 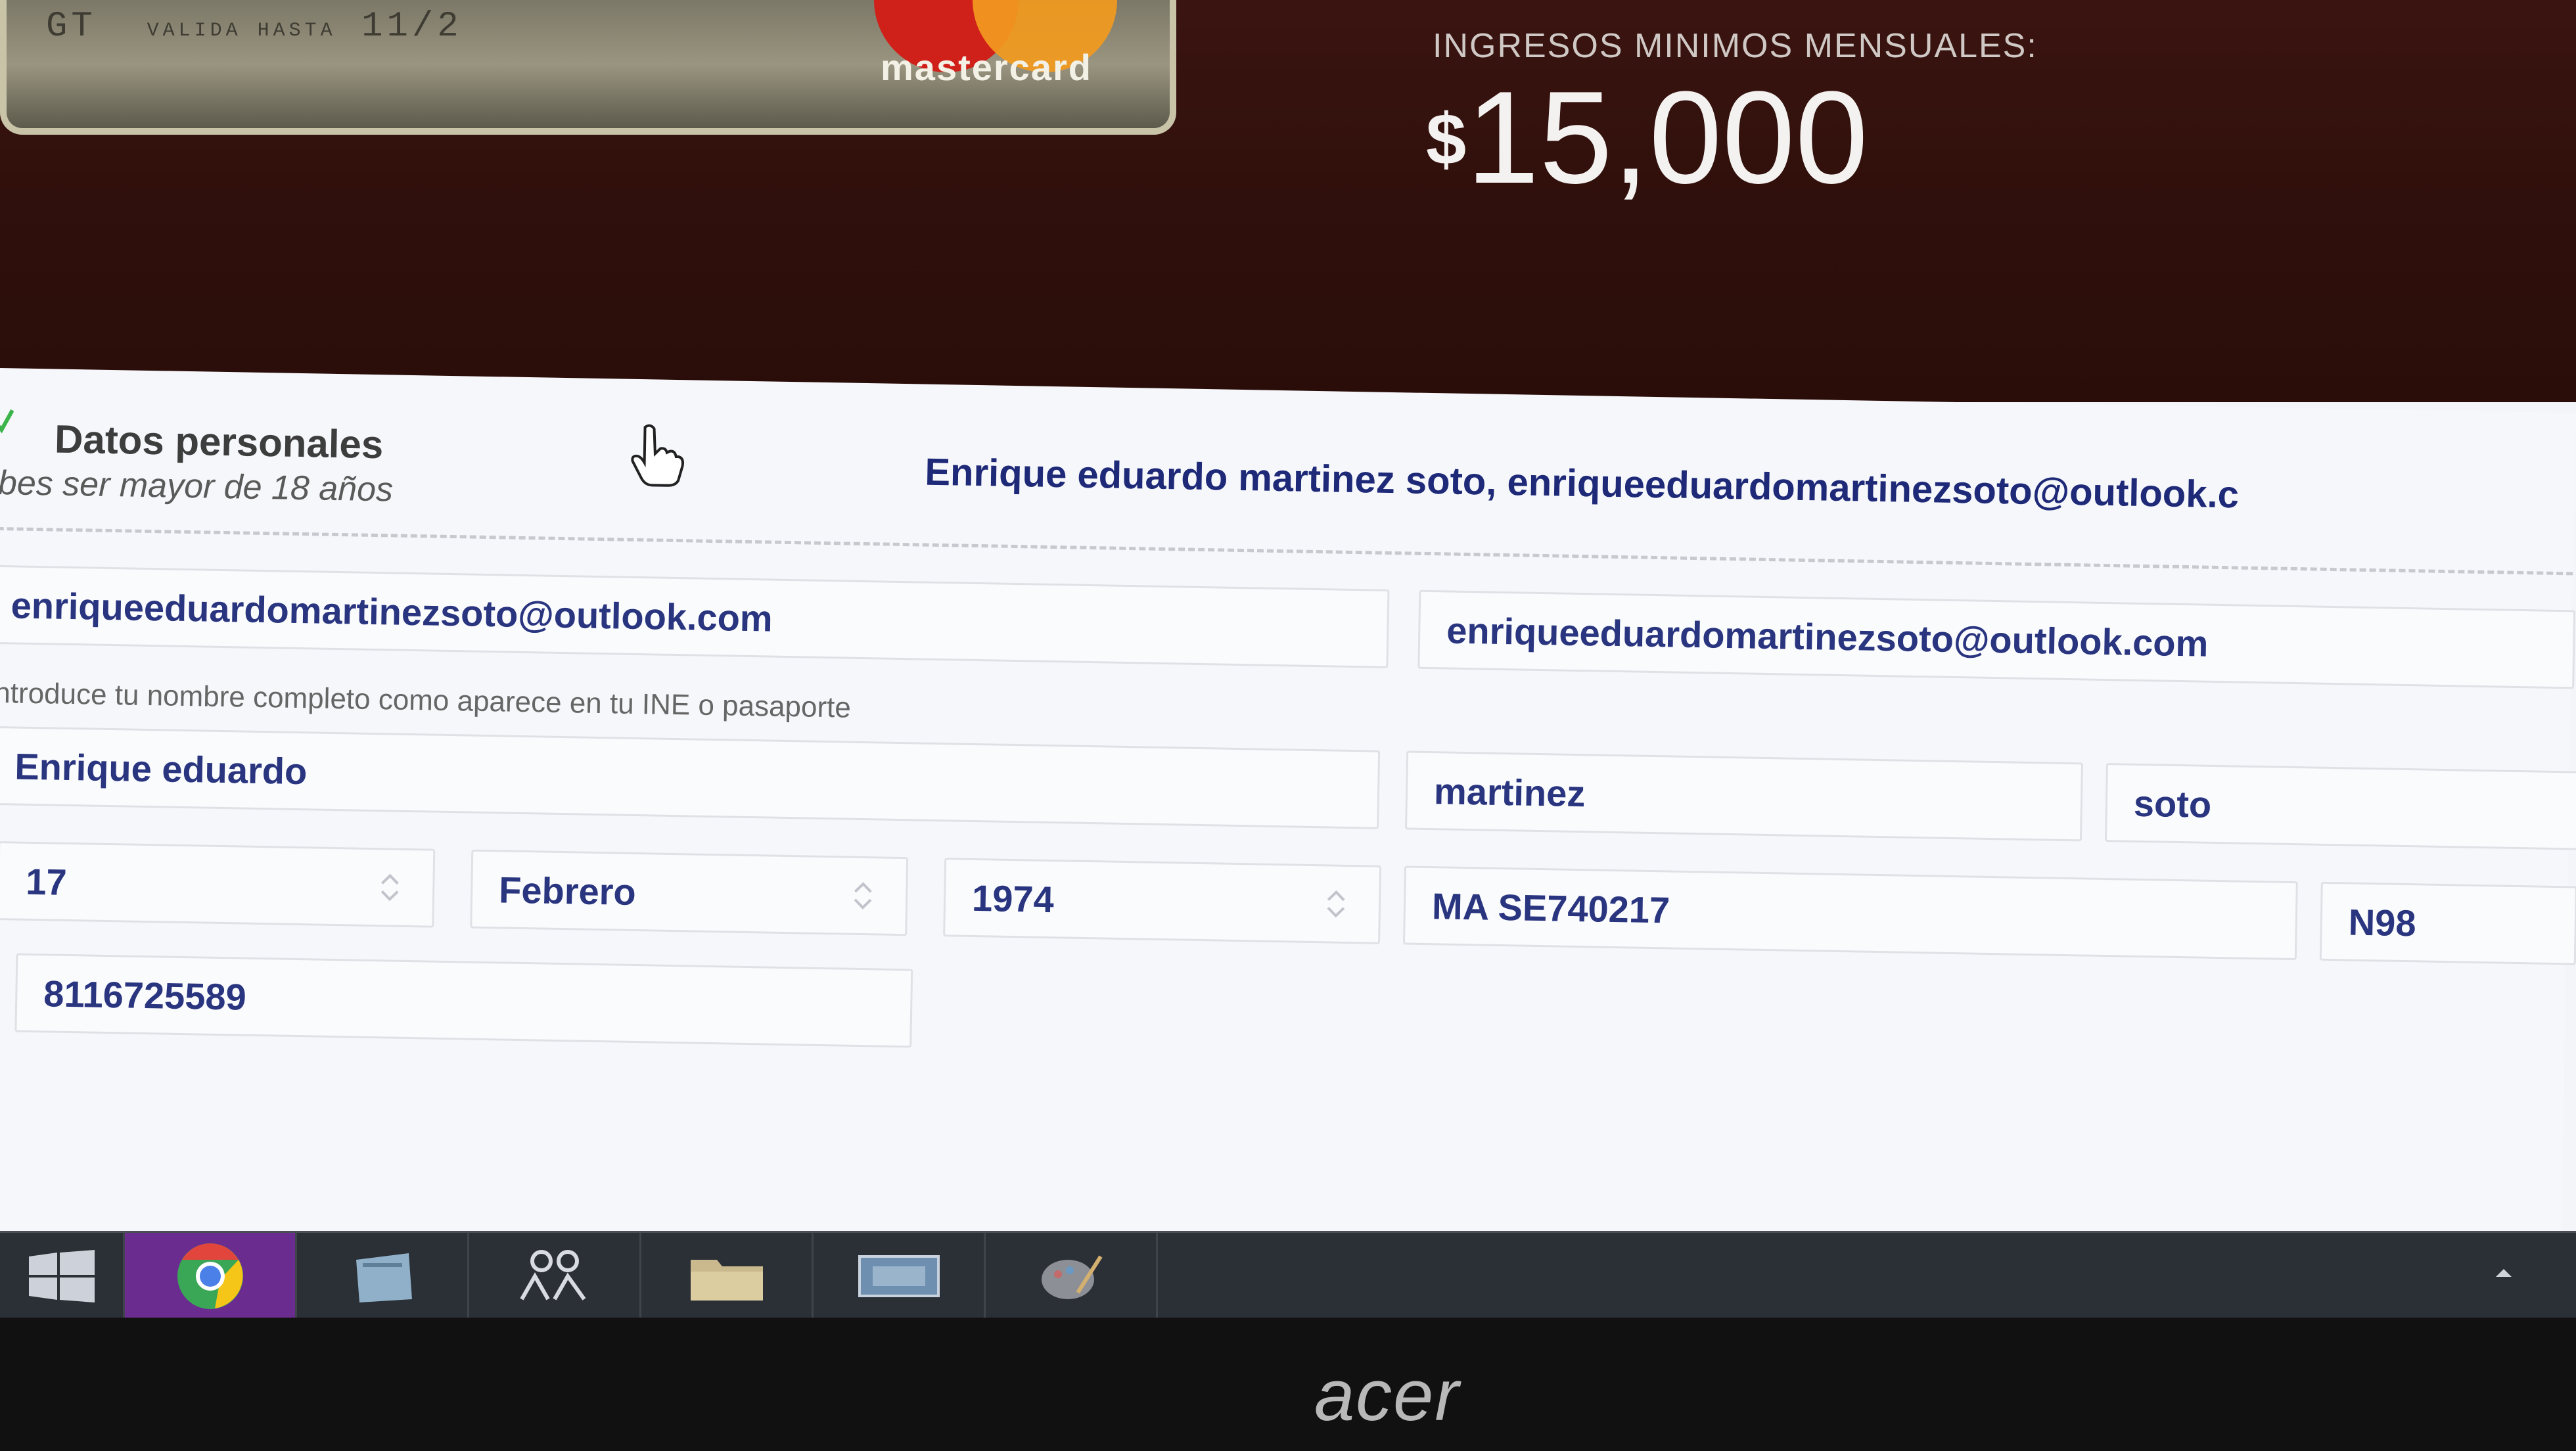 I want to click on section-divider, so click(x=1286, y=551).